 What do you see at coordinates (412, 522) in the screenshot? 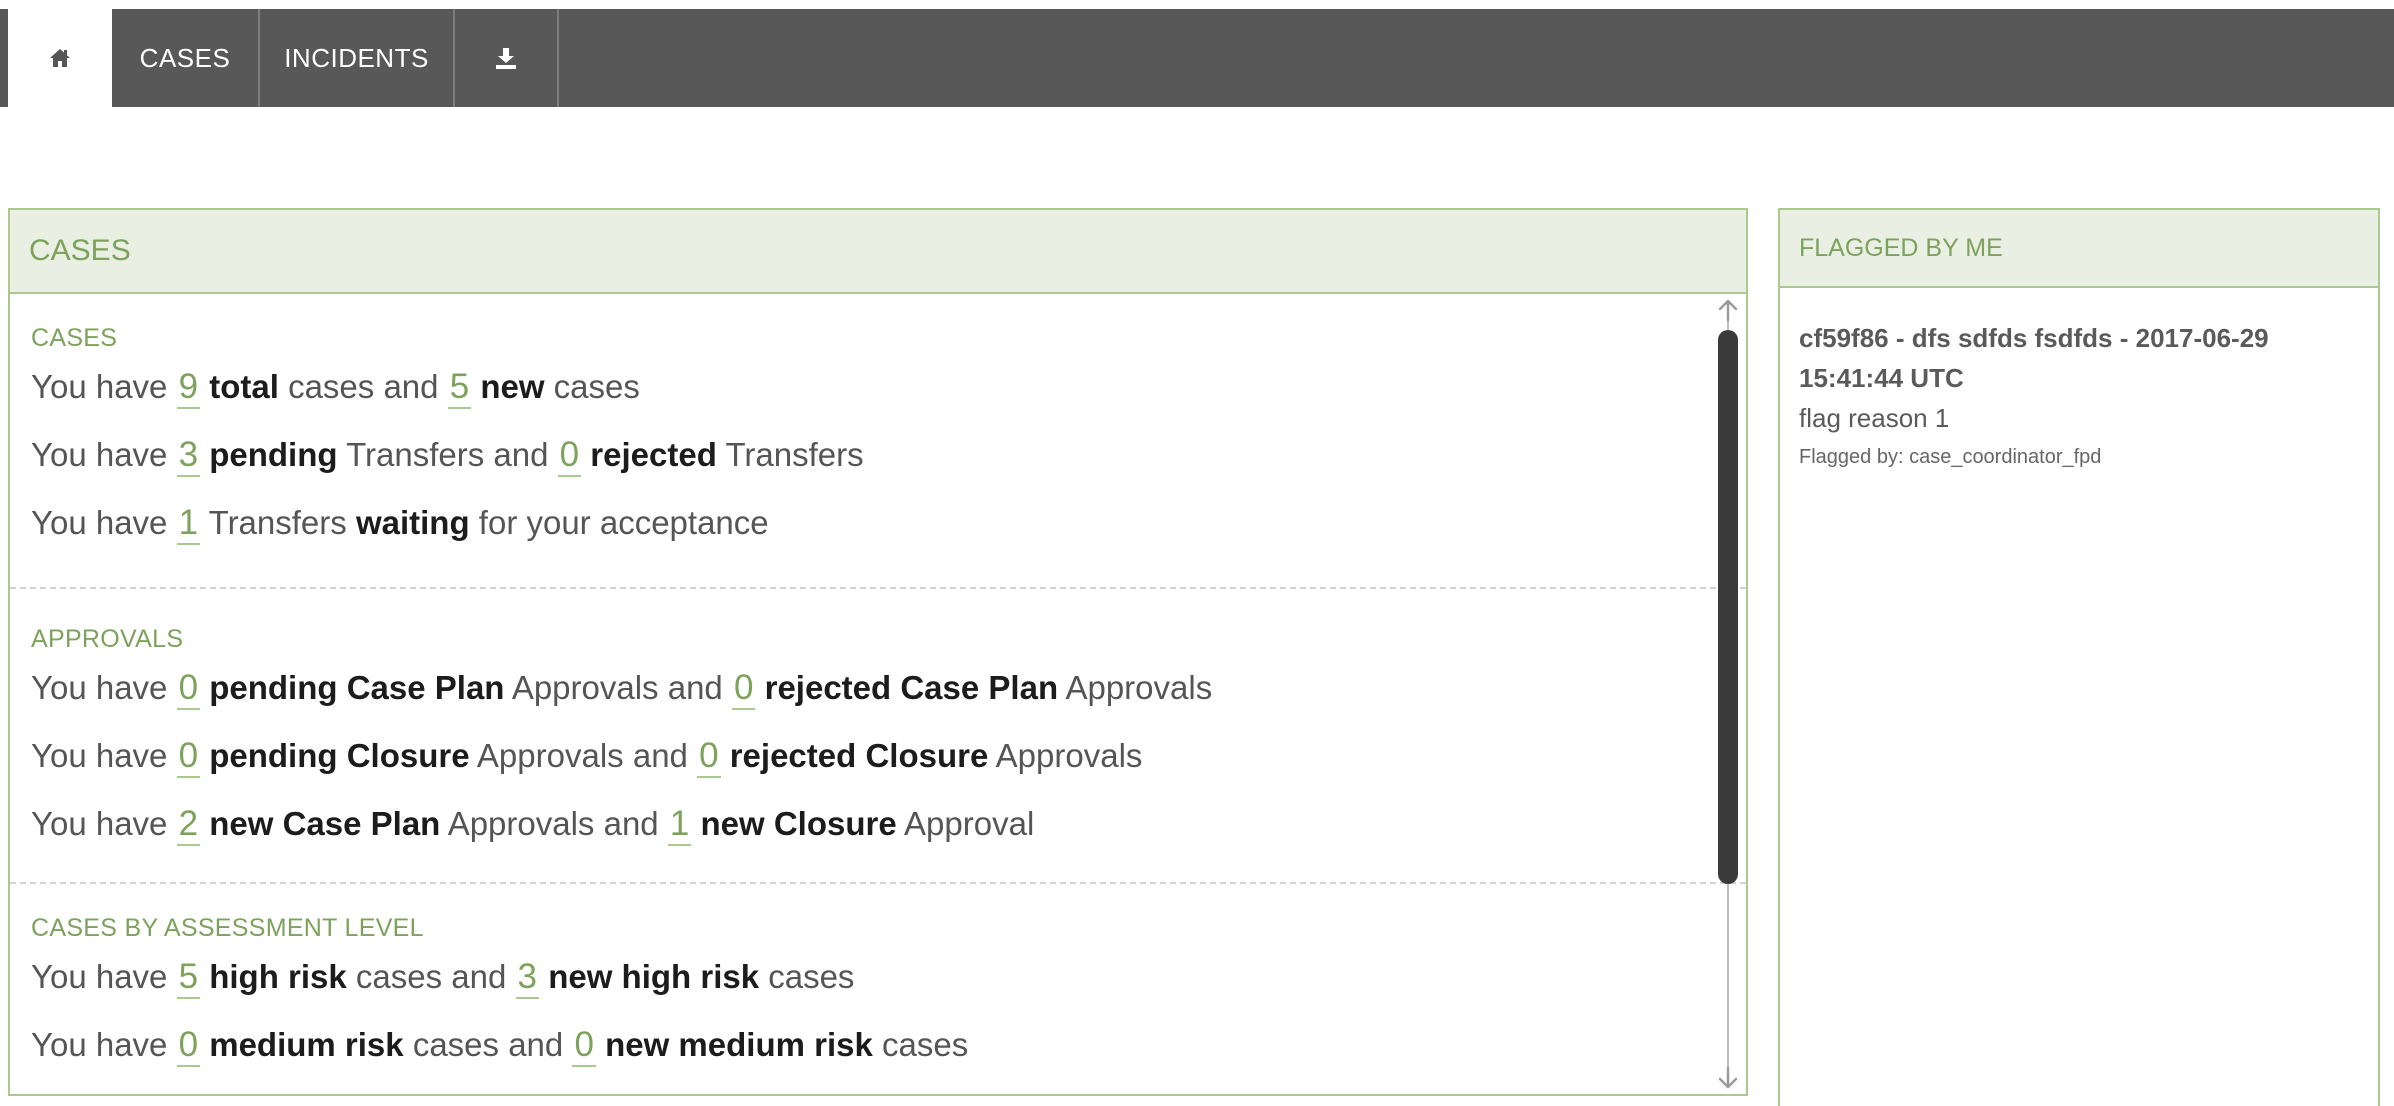
I see `line-strong: waiting` at bounding box center [412, 522].